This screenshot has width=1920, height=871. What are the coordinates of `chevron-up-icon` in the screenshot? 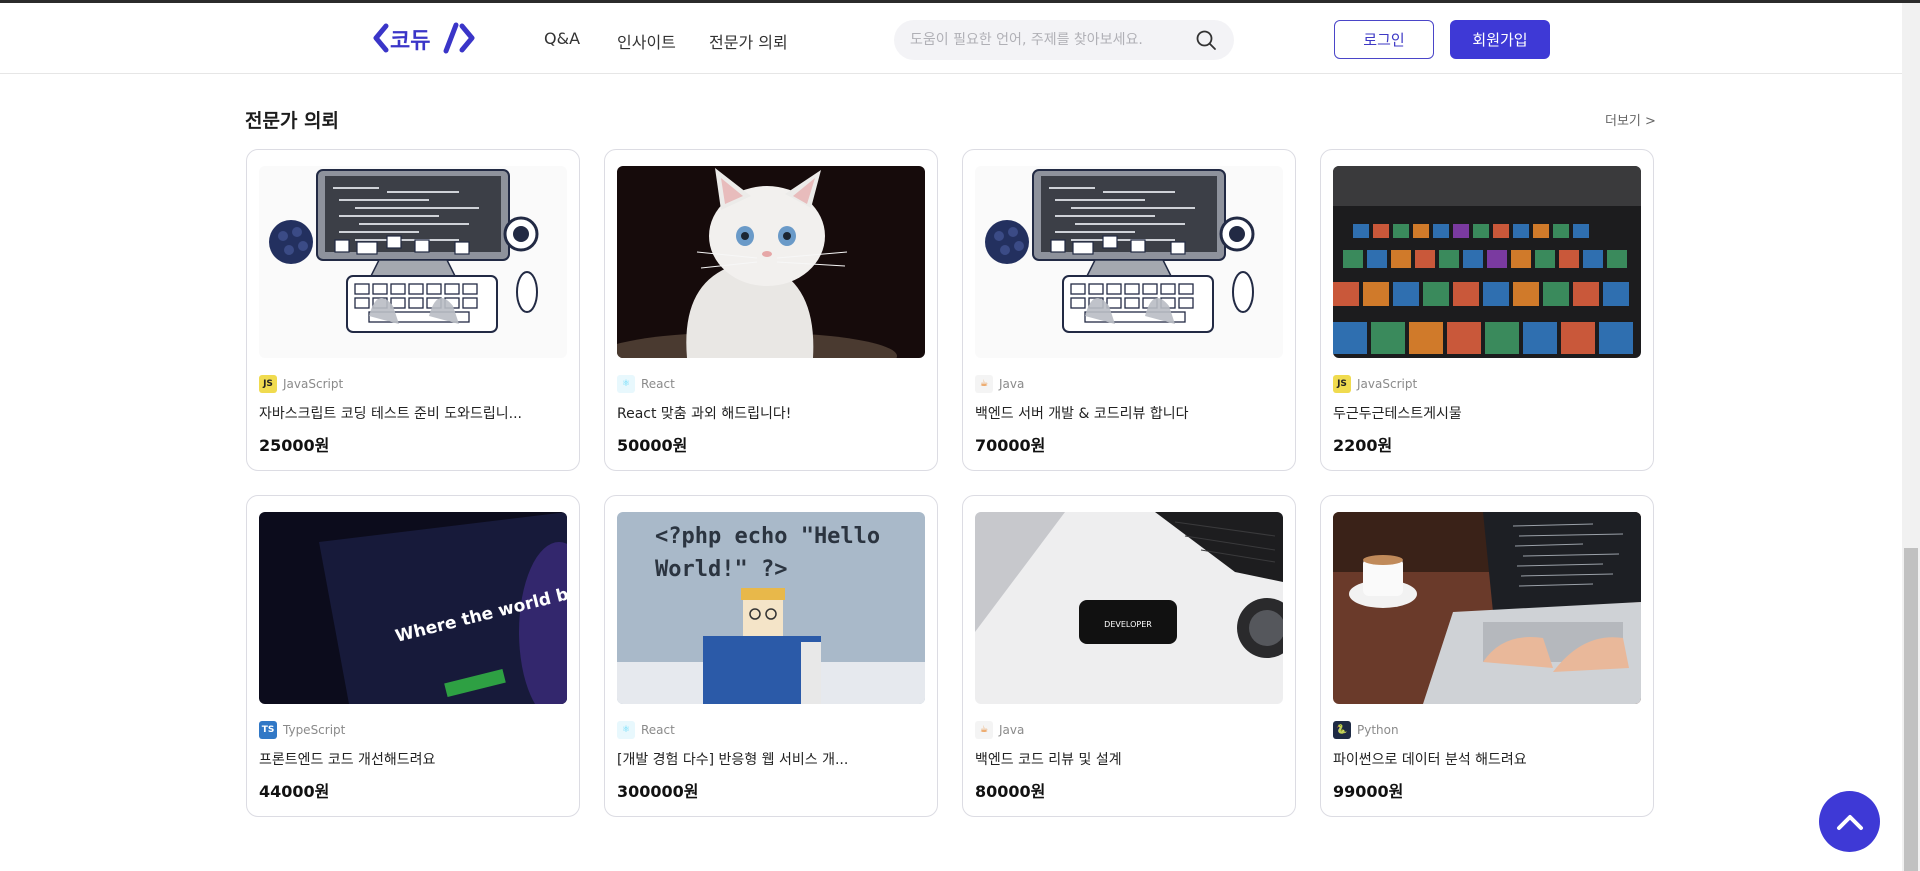 It's located at (1849, 822).